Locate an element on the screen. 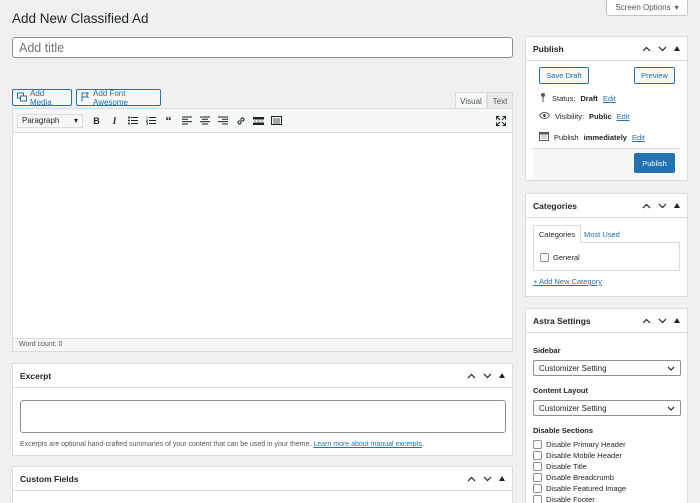 The height and width of the screenshot is (503, 700). link-icon is located at coordinates (240, 120).